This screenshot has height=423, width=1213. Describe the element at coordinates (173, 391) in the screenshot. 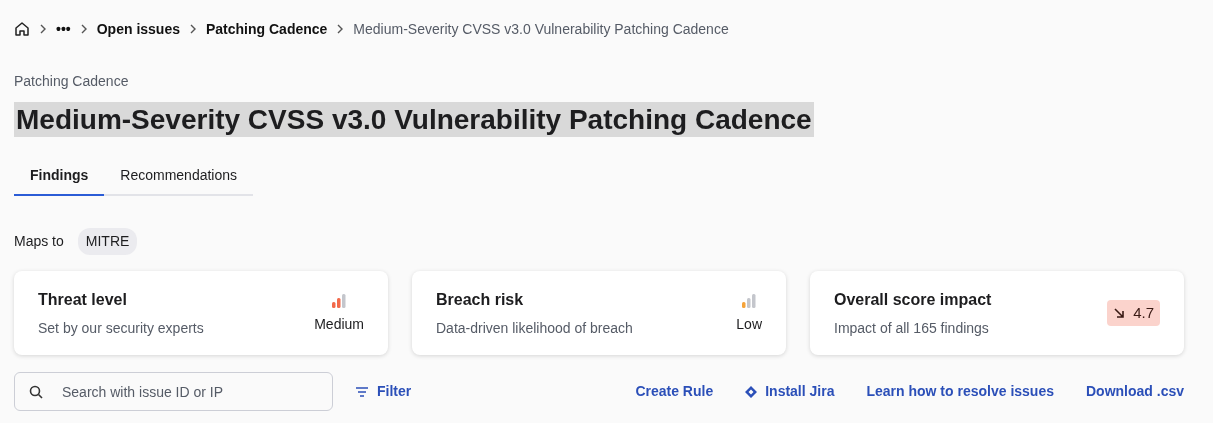

I see `search-field: Search with issue ID or IP` at that location.